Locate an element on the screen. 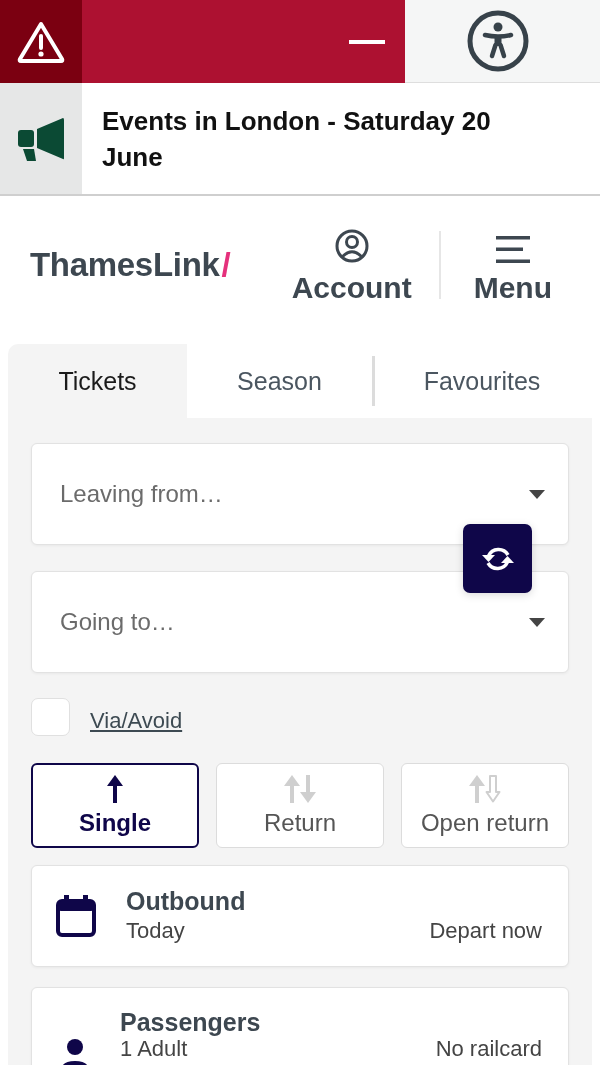  calendar-icon is located at coordinates (76, 916).